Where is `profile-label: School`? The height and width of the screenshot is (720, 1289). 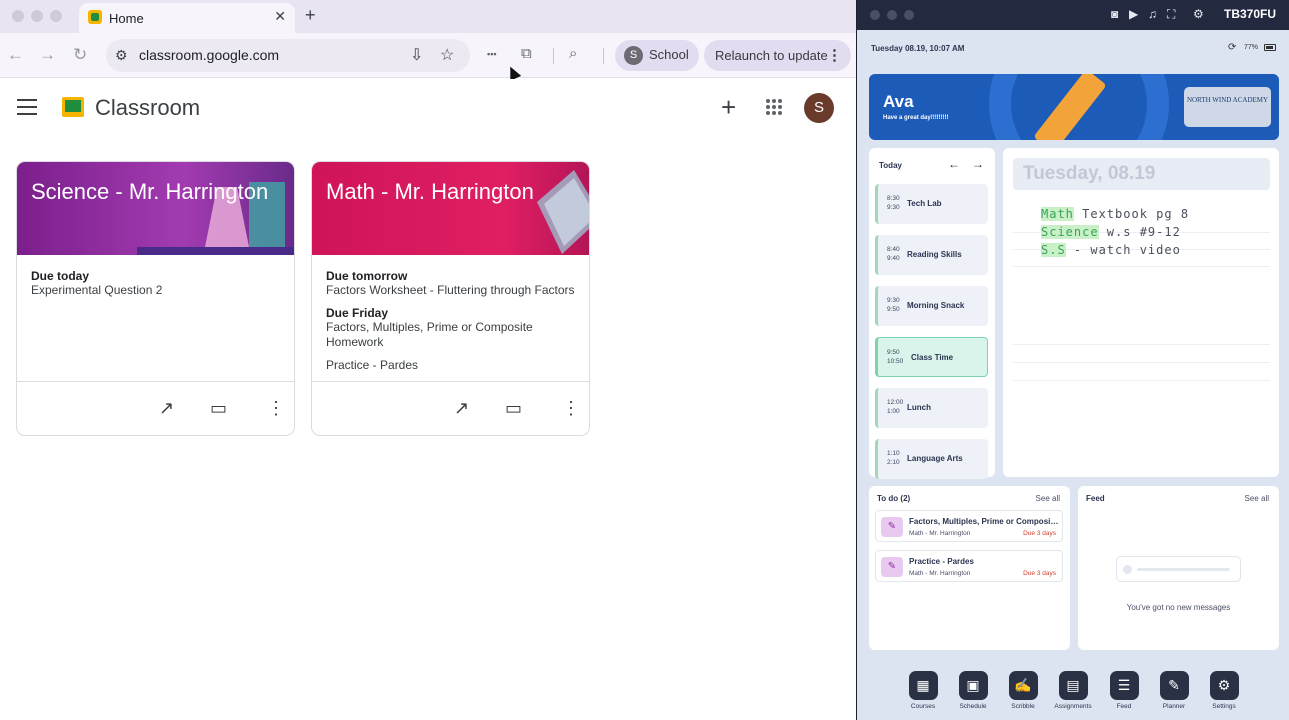
profile-label: School is located at coordinates (669, 54).